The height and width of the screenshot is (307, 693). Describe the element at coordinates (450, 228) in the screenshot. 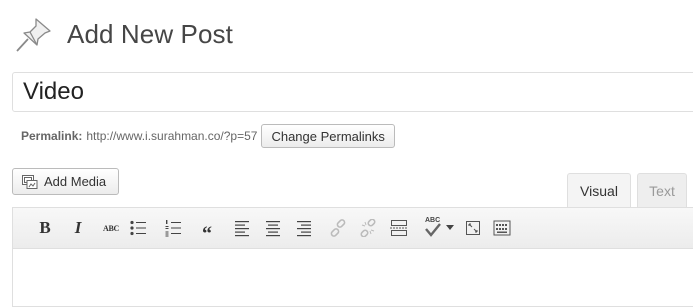

I see `dropdown-arrow-icon` at that location.